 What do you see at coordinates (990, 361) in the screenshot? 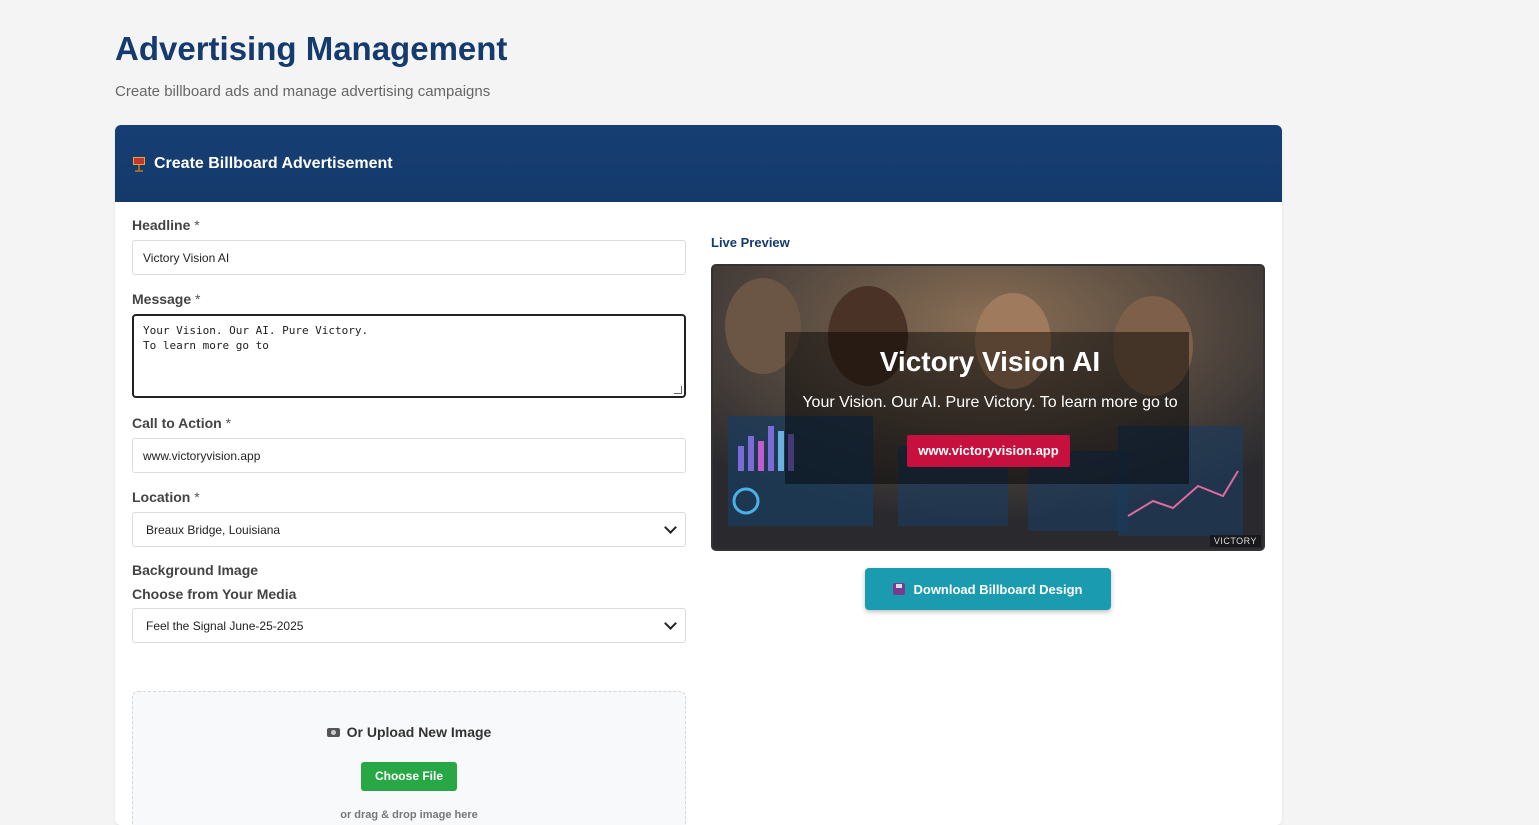
I see `billboard-headline: Victory Vision AI` at bounding box center [990, 361].